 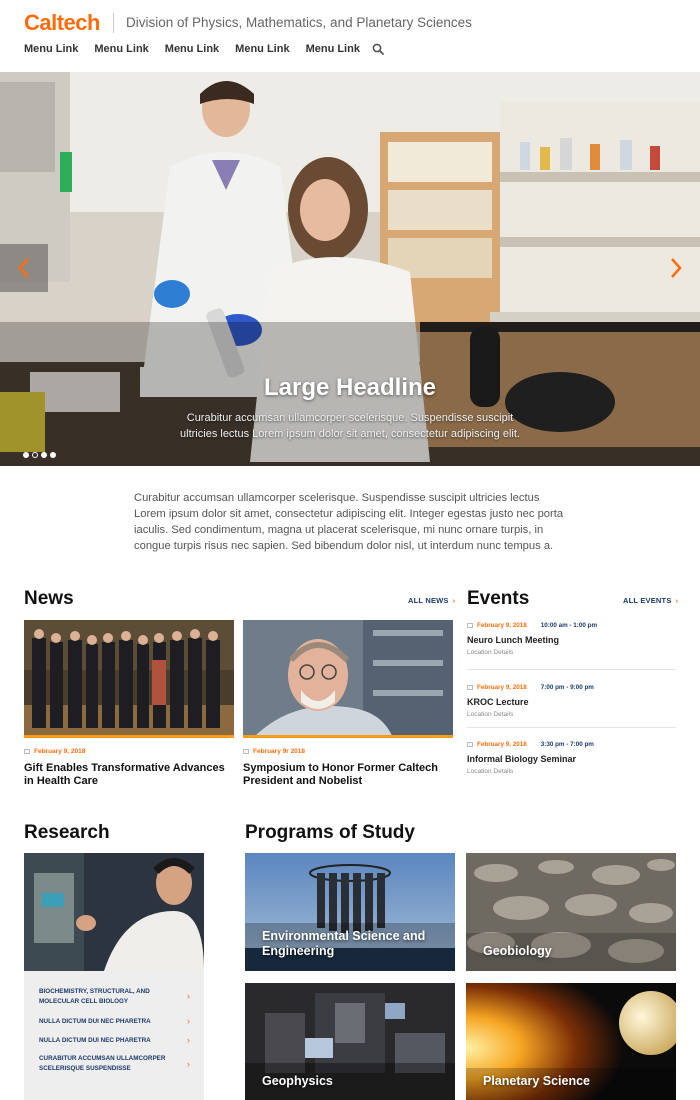 I want to click on chevron-right-icon, so click(x=676, y=268).